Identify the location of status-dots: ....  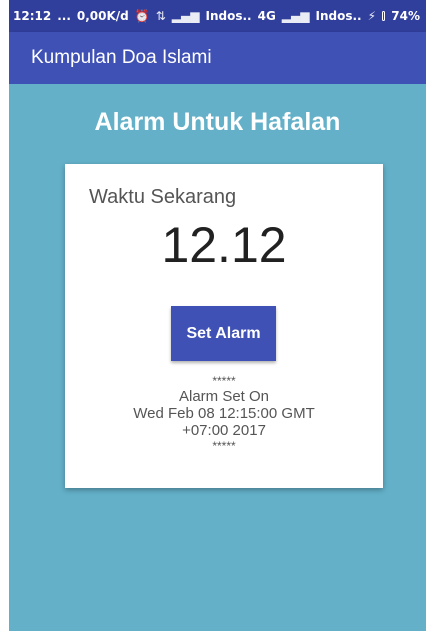
(64, 16).